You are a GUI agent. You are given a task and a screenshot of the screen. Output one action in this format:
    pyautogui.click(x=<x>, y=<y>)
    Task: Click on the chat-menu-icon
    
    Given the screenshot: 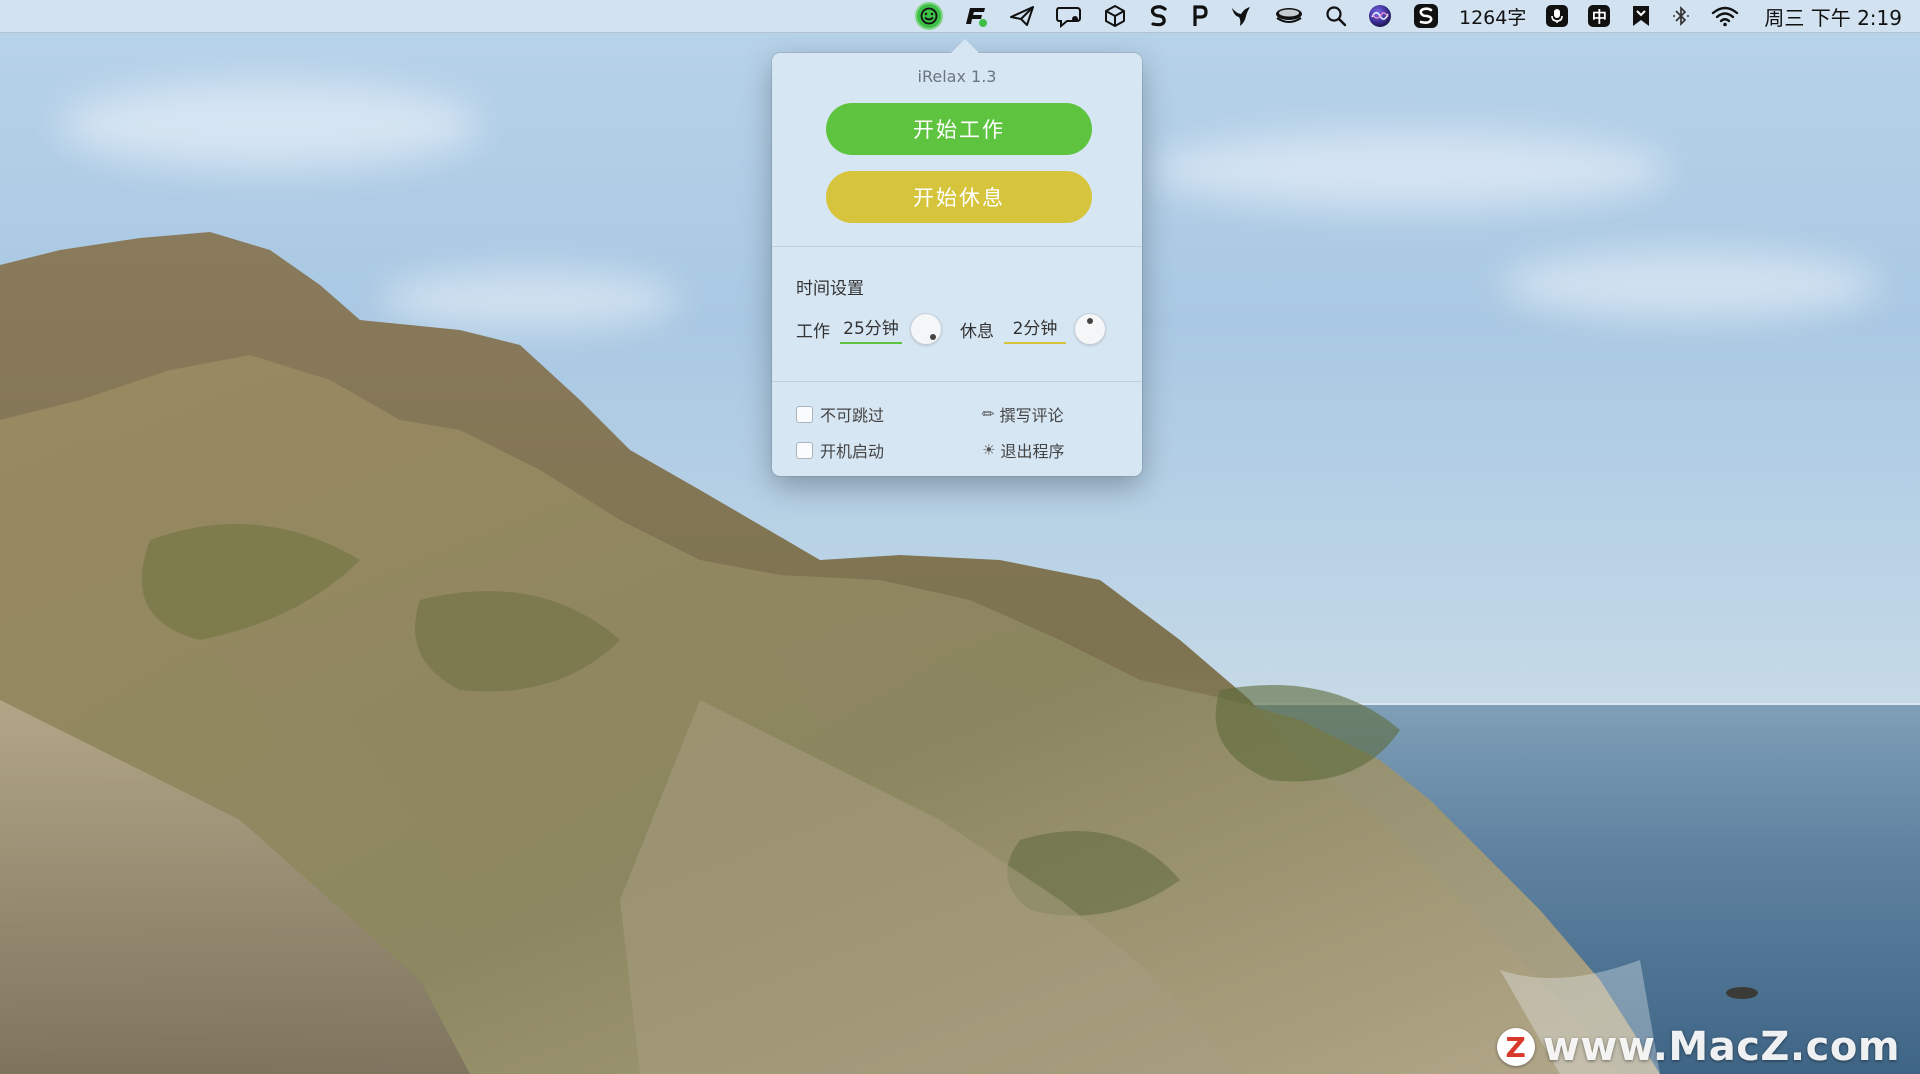 What is the action you would take?
    pyautogui.click(x=1069, y=16)
    